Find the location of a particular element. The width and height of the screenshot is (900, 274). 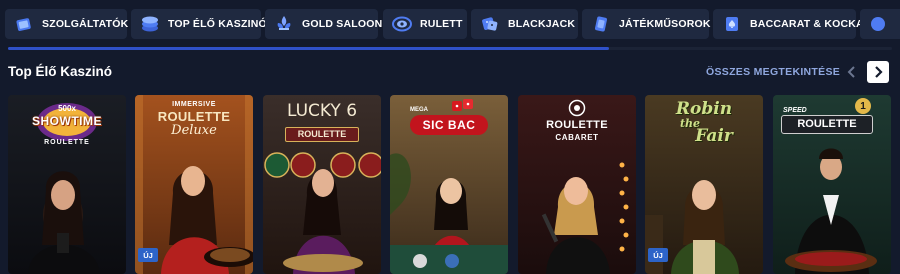

game-logo-main: SIC BAC is located at coordinates (449, 125).